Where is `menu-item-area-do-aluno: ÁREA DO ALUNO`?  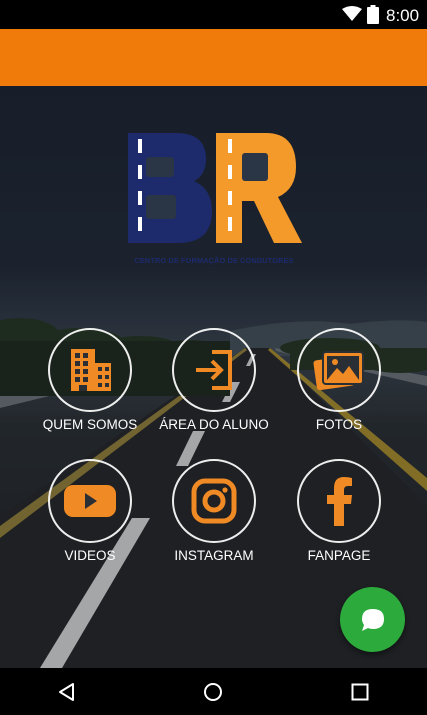
menu-item-area-do-aluno: ÁREA DO ALUNO is located at coordinates (214, 388).